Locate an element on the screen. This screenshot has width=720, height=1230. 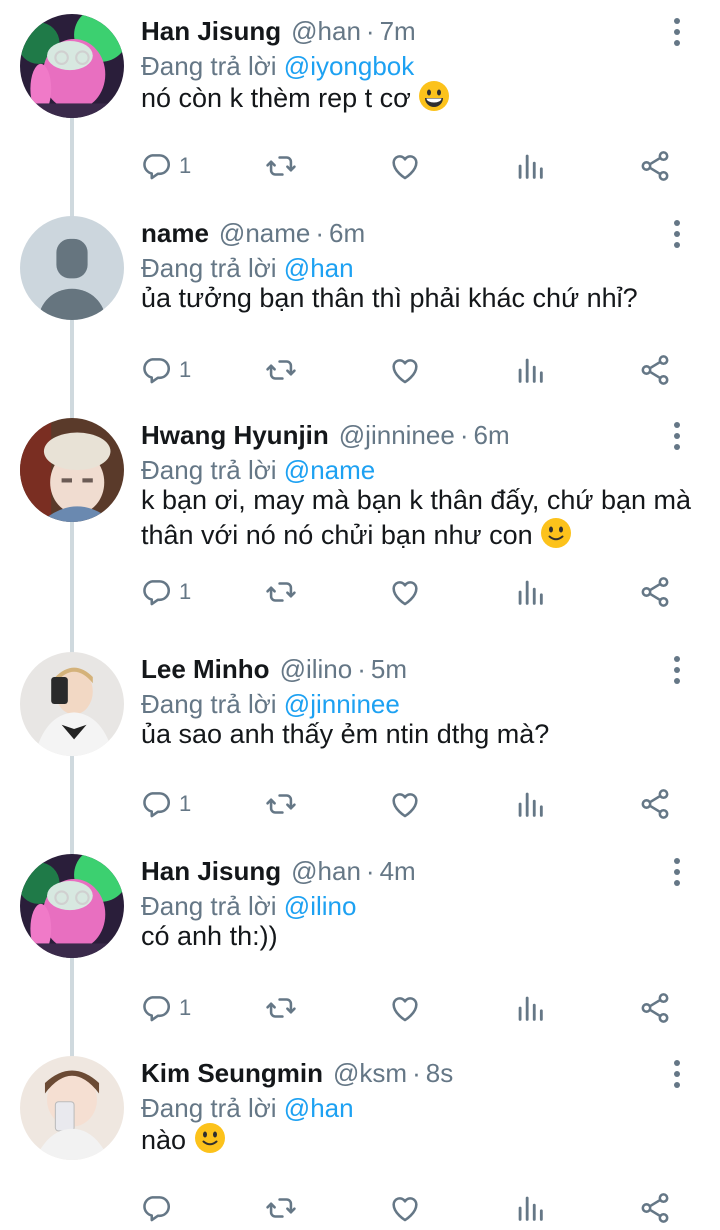
timestamp: 8s is located at coordinates (439, 1073).